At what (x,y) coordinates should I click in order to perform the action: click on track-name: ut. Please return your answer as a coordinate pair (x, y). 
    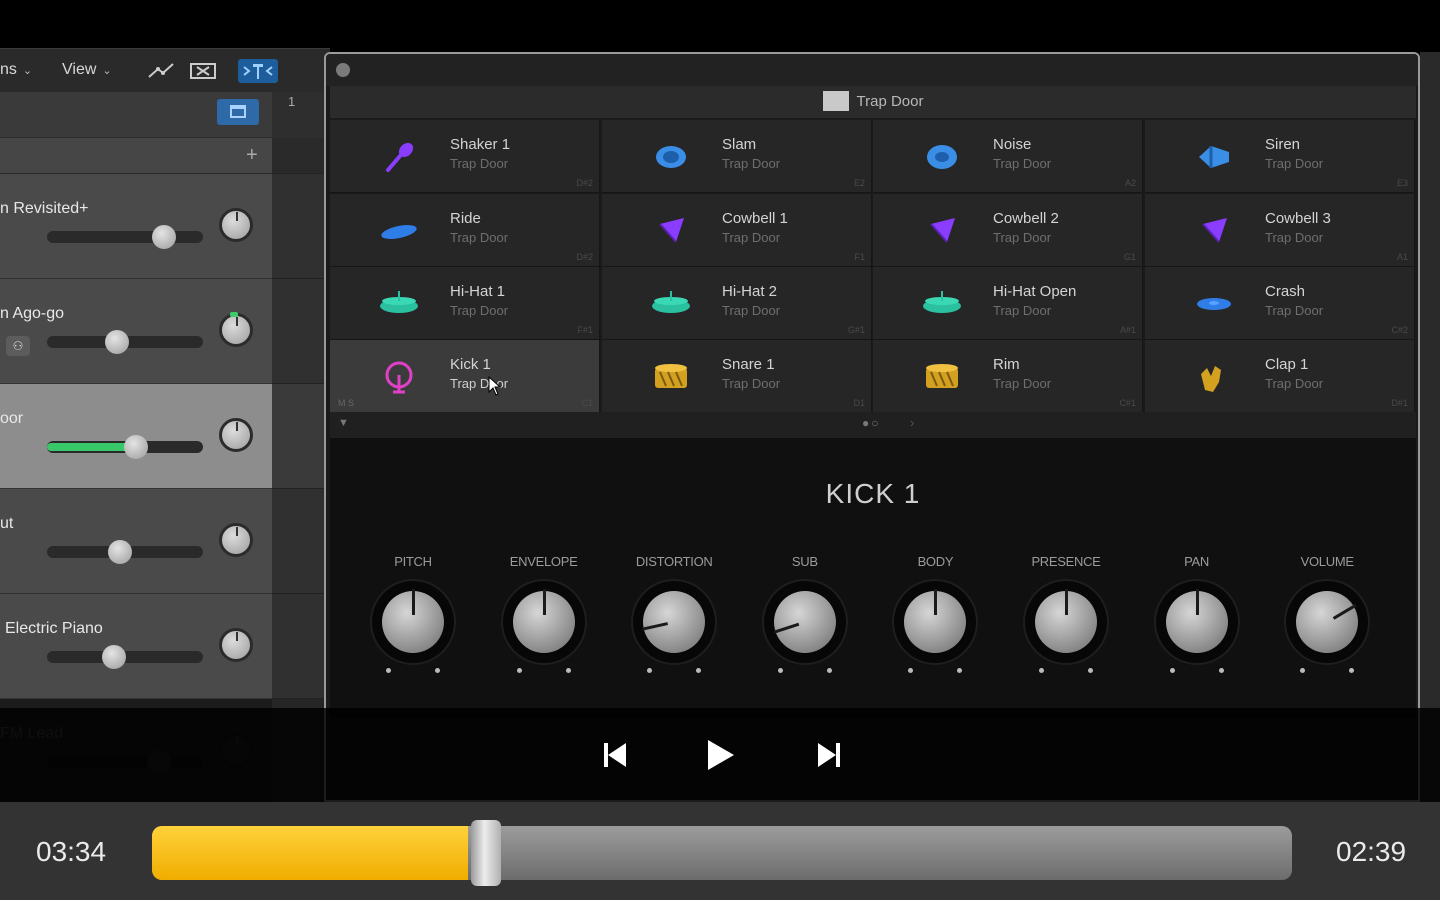
    Looking at the image, I should click on (6, 524).